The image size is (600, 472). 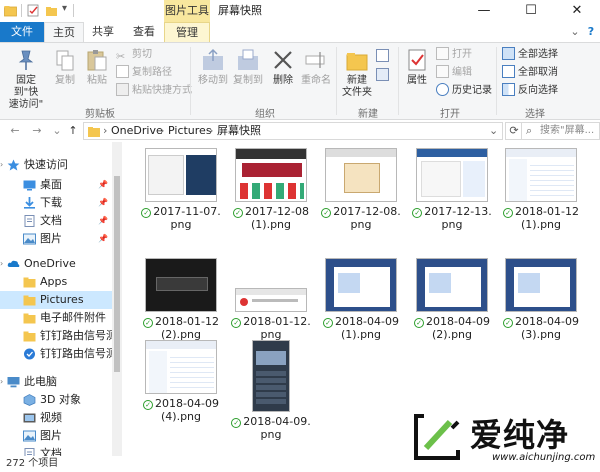 I want to click on group-separator, so click(x=398, y=81).